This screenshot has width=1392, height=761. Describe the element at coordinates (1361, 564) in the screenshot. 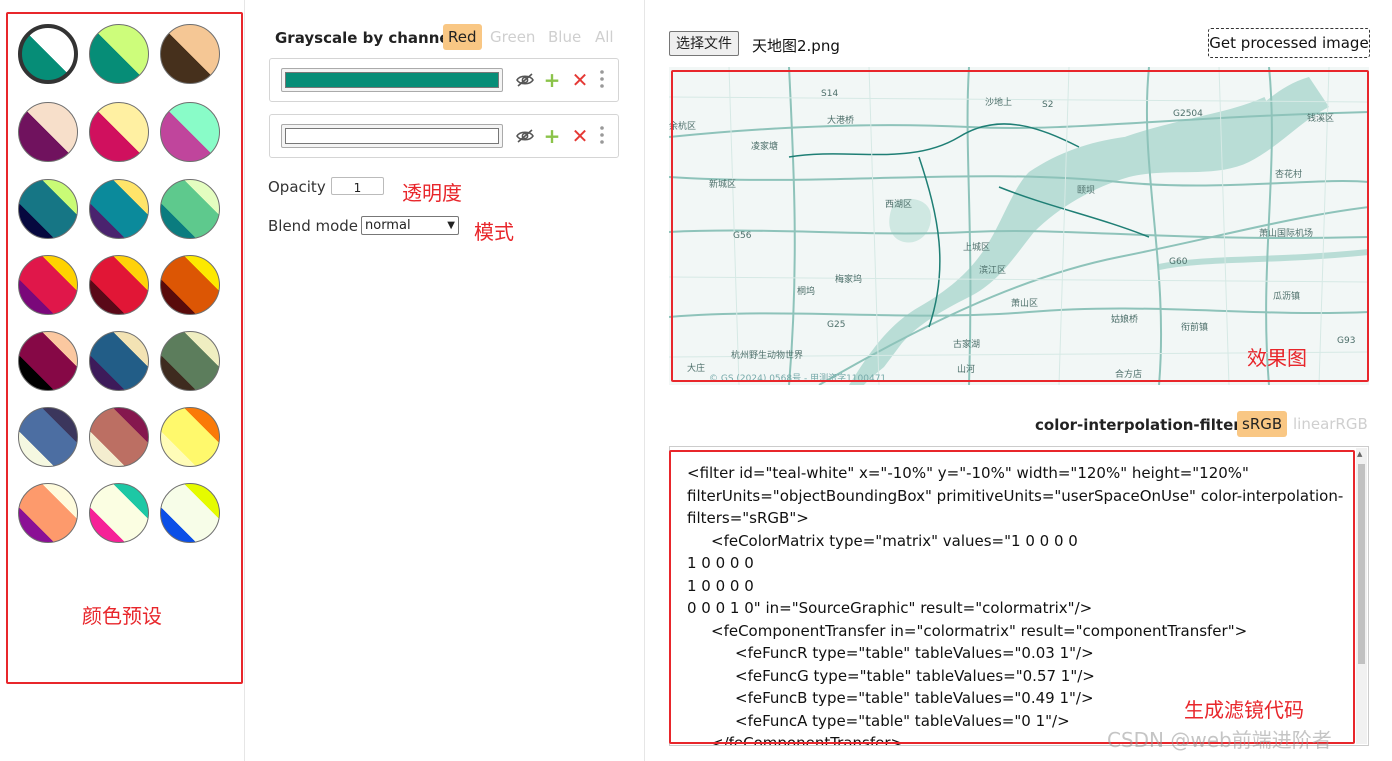

I see `scroll-thumb` at that location.